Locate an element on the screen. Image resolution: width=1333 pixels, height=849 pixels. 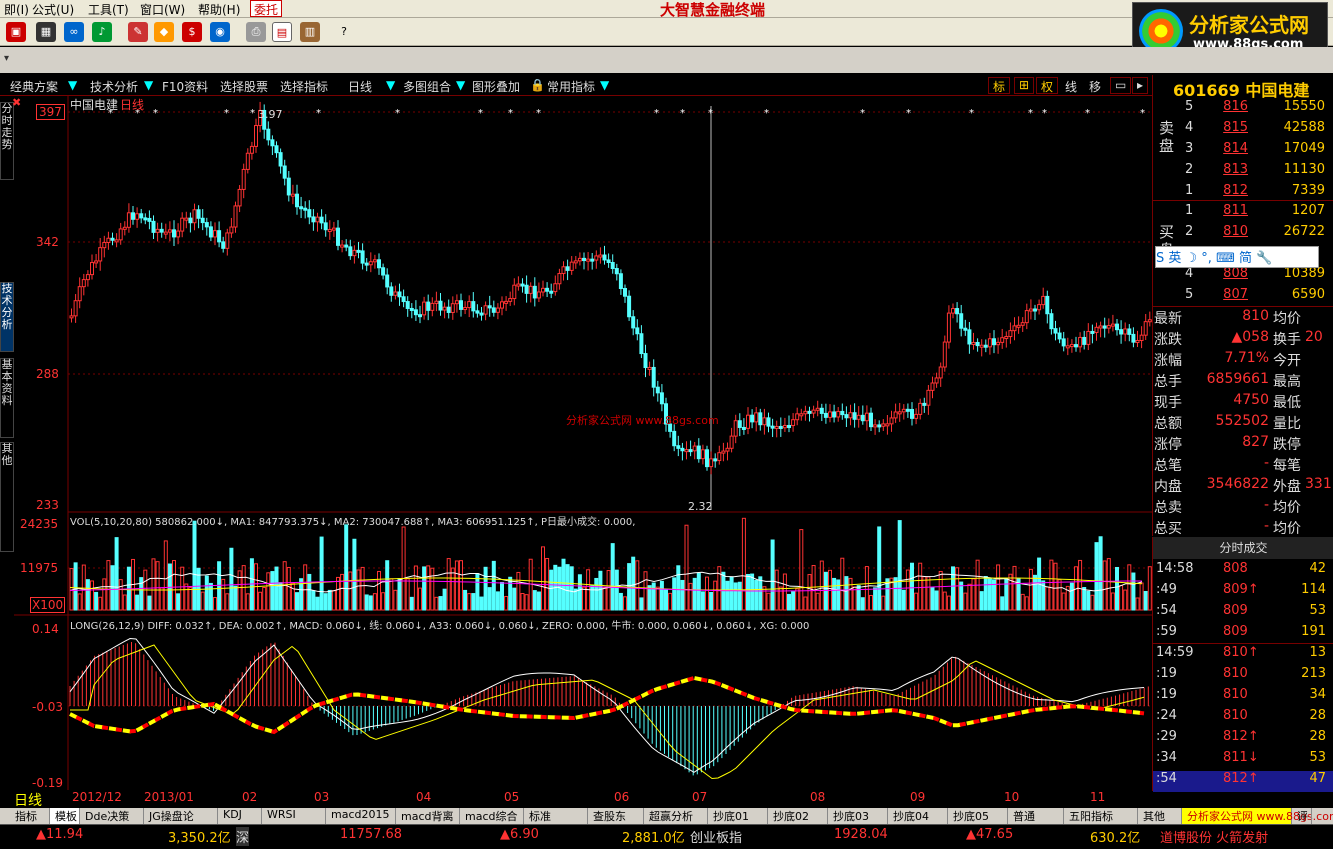
menu-common-indicators: 常用指标 is located at coordinates (571, 86).